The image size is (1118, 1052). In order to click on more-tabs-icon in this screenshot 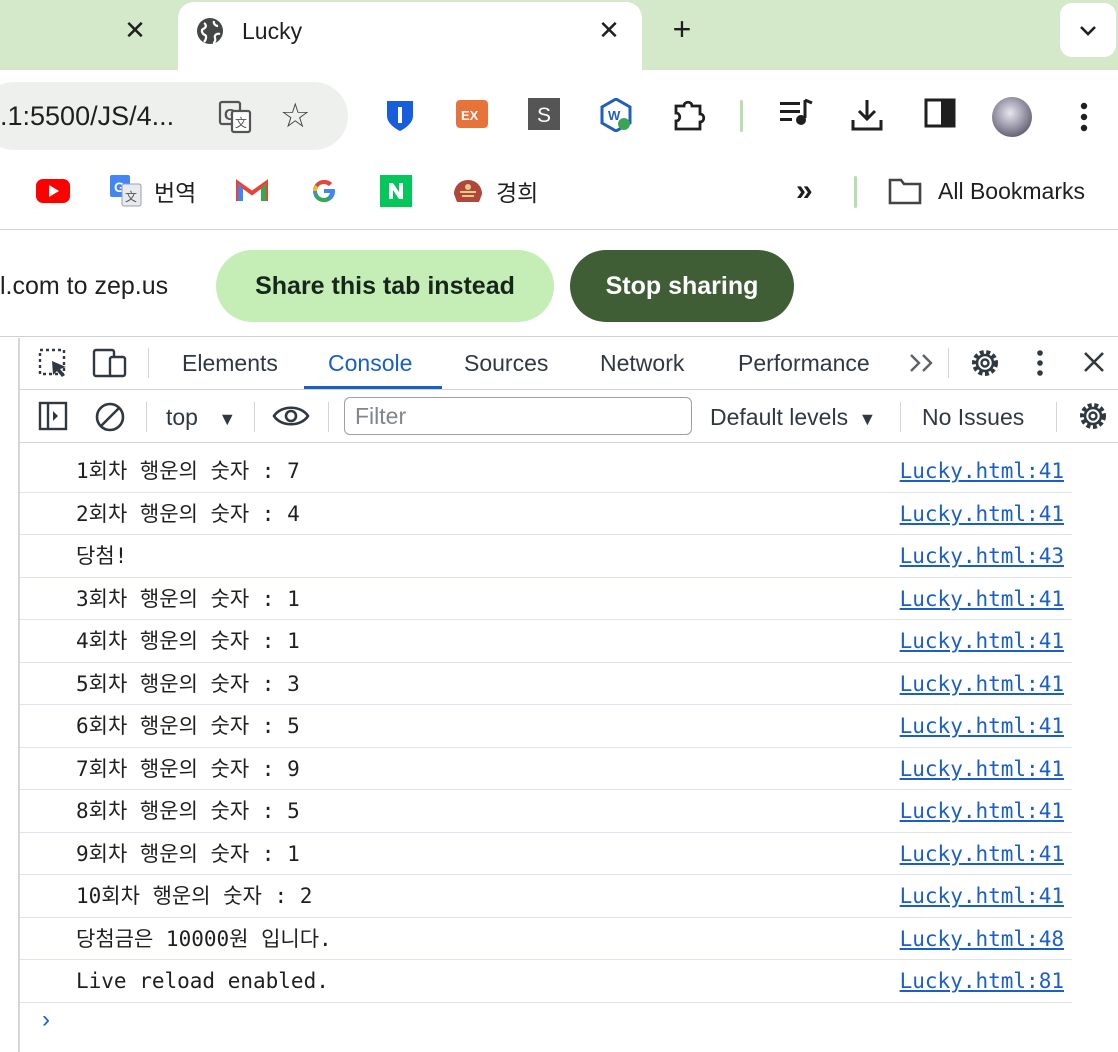, I will do `click(922, 363)`.